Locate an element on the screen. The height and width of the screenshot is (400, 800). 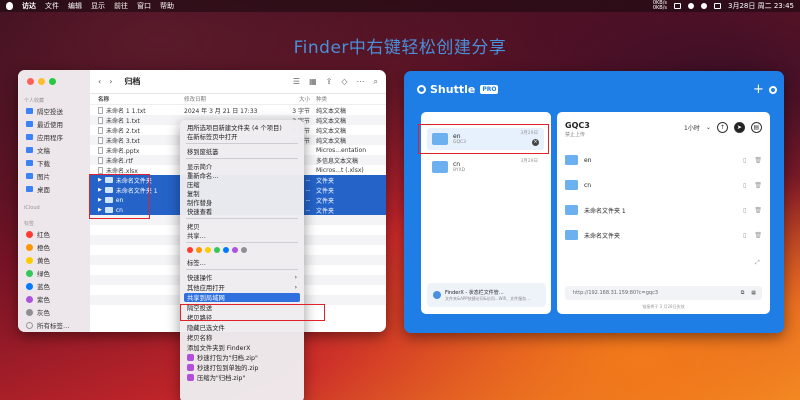
send-icon: ➤ is located at coordinates (739, 127).